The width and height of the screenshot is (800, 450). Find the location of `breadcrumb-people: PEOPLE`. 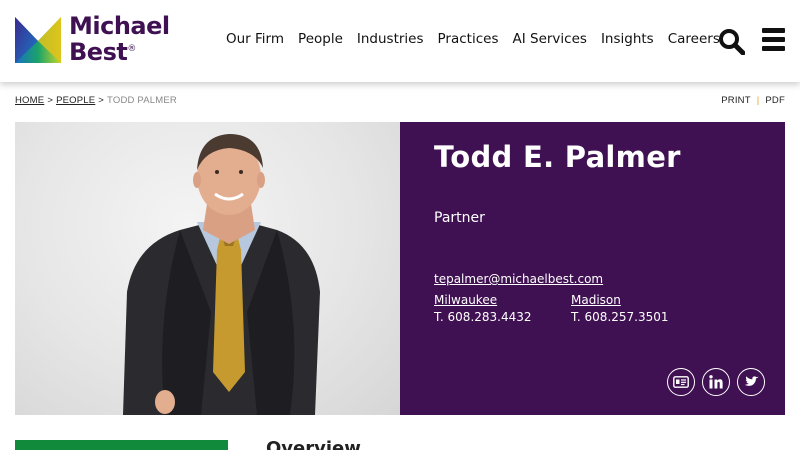

breadcrumb-people: PEOPLE is located at coordinates (75, 100).